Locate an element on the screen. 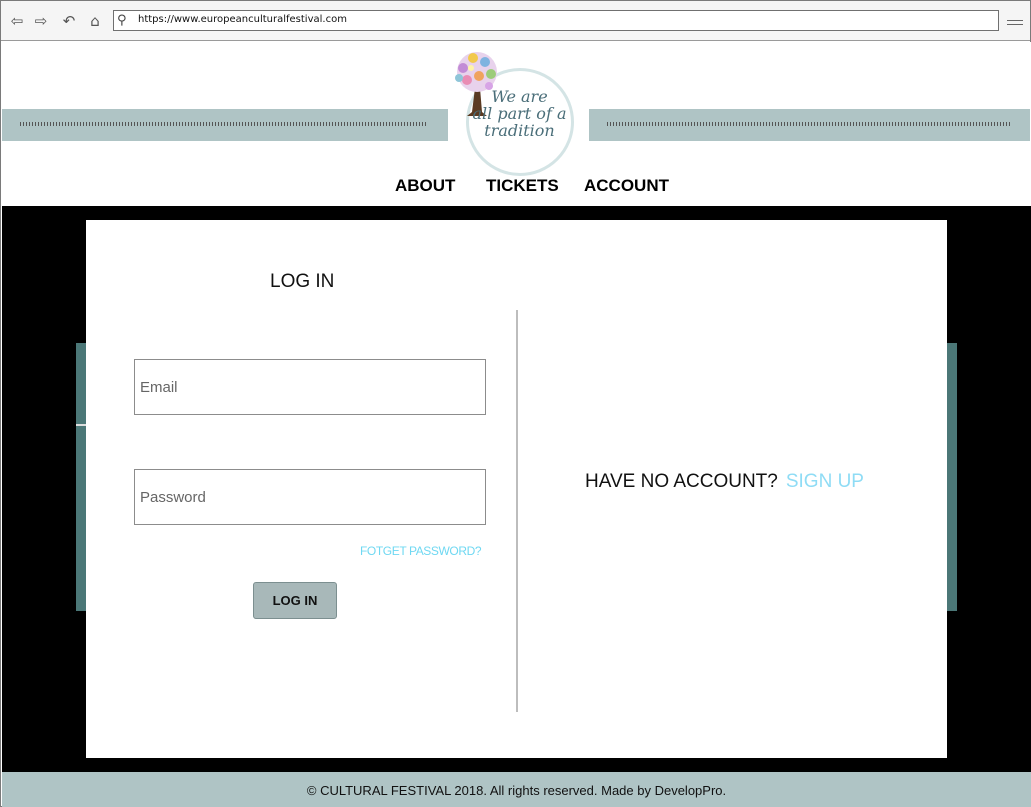 The image size is (1031, 807). forward-icon: ⇨ is located at coordinates (41, 21).